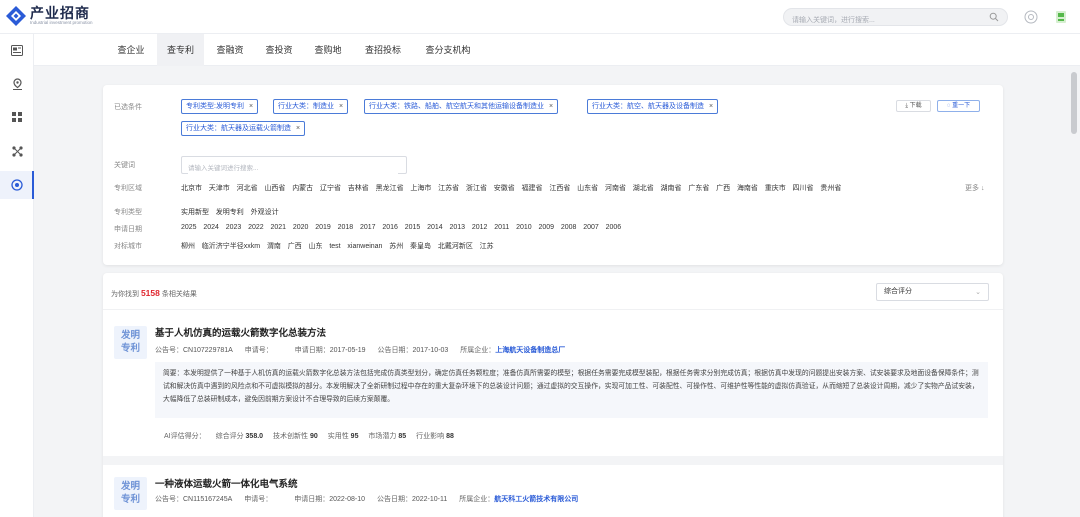 The width and height of the screenshot is (1080, 517). I want to click on sidebar-item-network, so click(17, 151).